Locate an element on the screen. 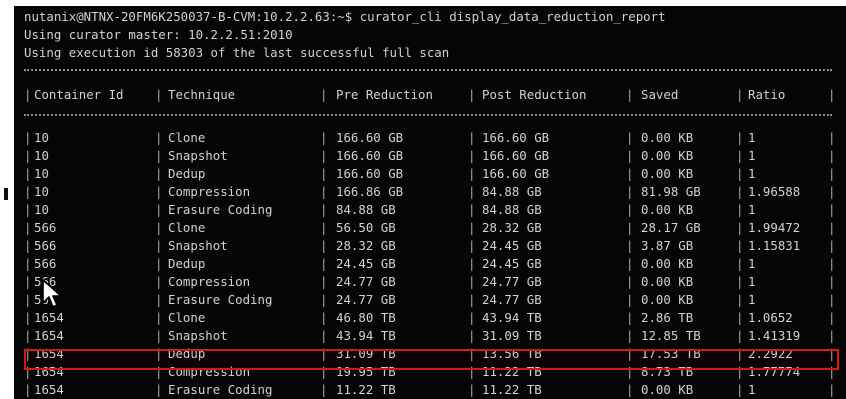 This screenshot has height=399, width=846. cell-post-reduction: 28.32 GB is located at coordinates (512, 227).